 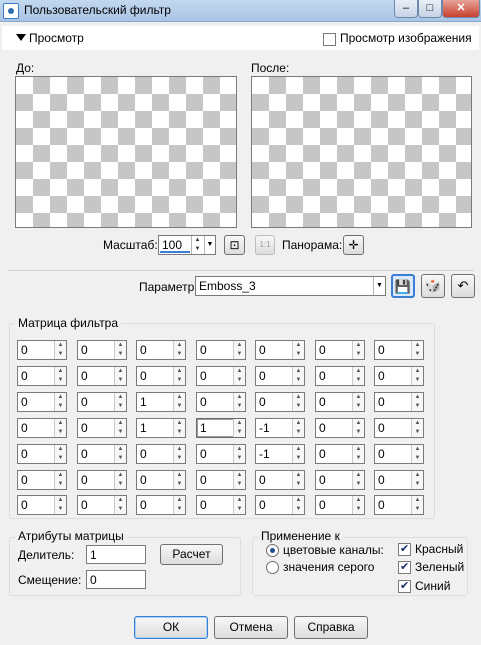 What do you see at coordinates (404, 586) in the screenshot?
I see `blue-checkbox` at bounding box center [404, 586].